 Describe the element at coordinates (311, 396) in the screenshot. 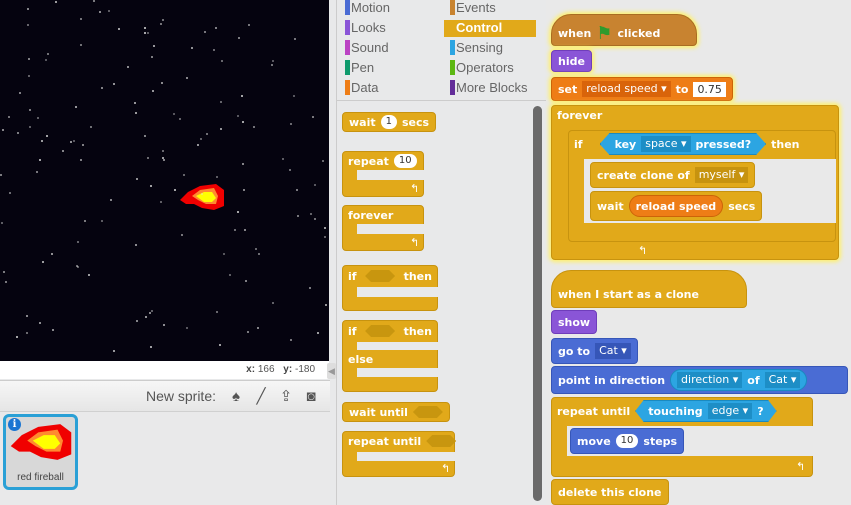

I see `camera-icon: ◙` at that location.